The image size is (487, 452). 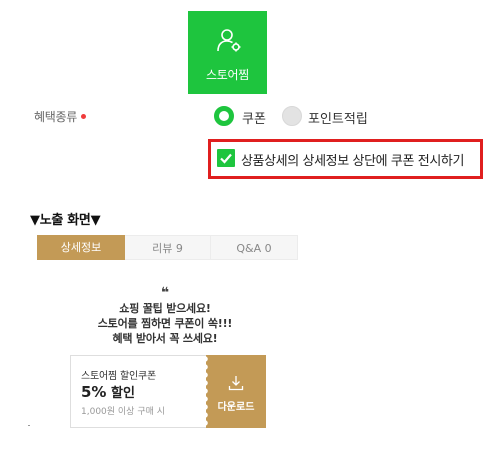 What do you see at coordinates (165, 323) in the screenshot?
I see `promo-line: 스토어를 찜하면 쿠폰이 쏙!!!` at bounding box center [165, 323].